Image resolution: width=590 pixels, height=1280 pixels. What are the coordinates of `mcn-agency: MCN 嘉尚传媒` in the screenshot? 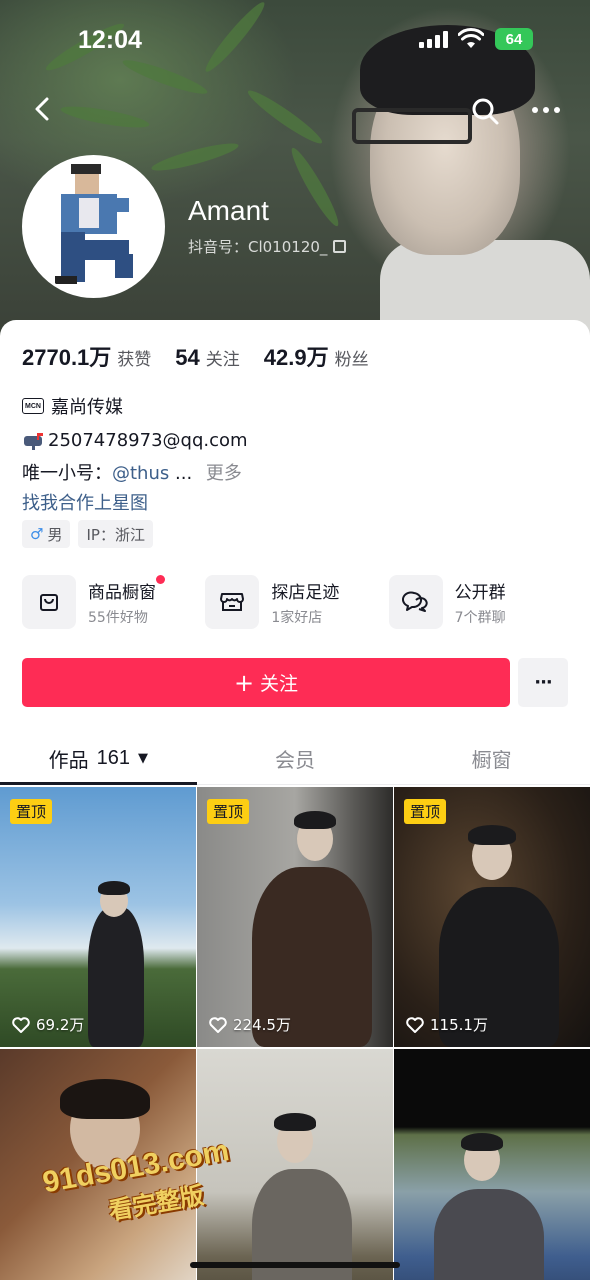 It's located at (72, 406).